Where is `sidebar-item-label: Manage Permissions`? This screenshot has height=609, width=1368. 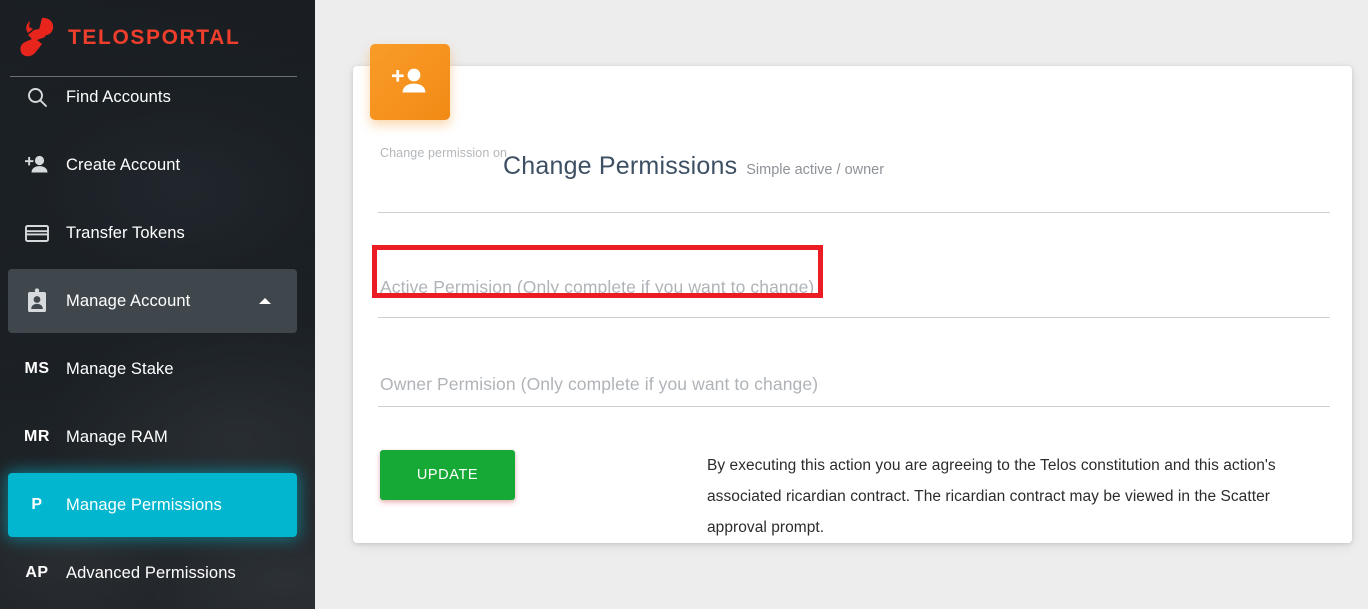
sidebar-item-label: Manage Permissions is located at coordinates (144, 504).